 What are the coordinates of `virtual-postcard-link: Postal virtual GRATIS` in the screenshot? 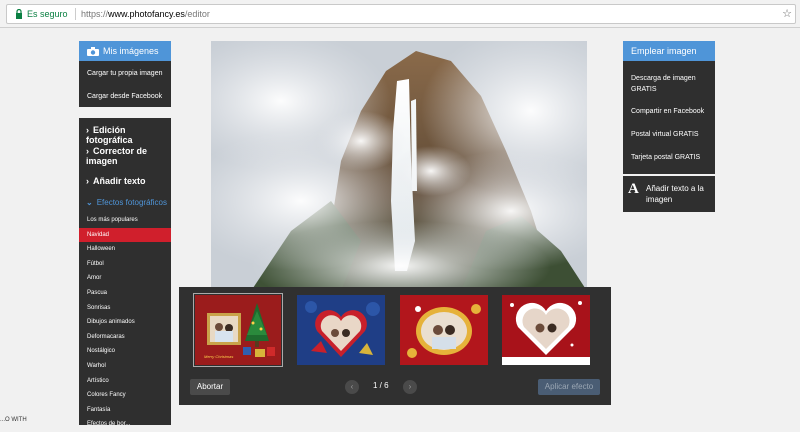 It's located at (661, 134).